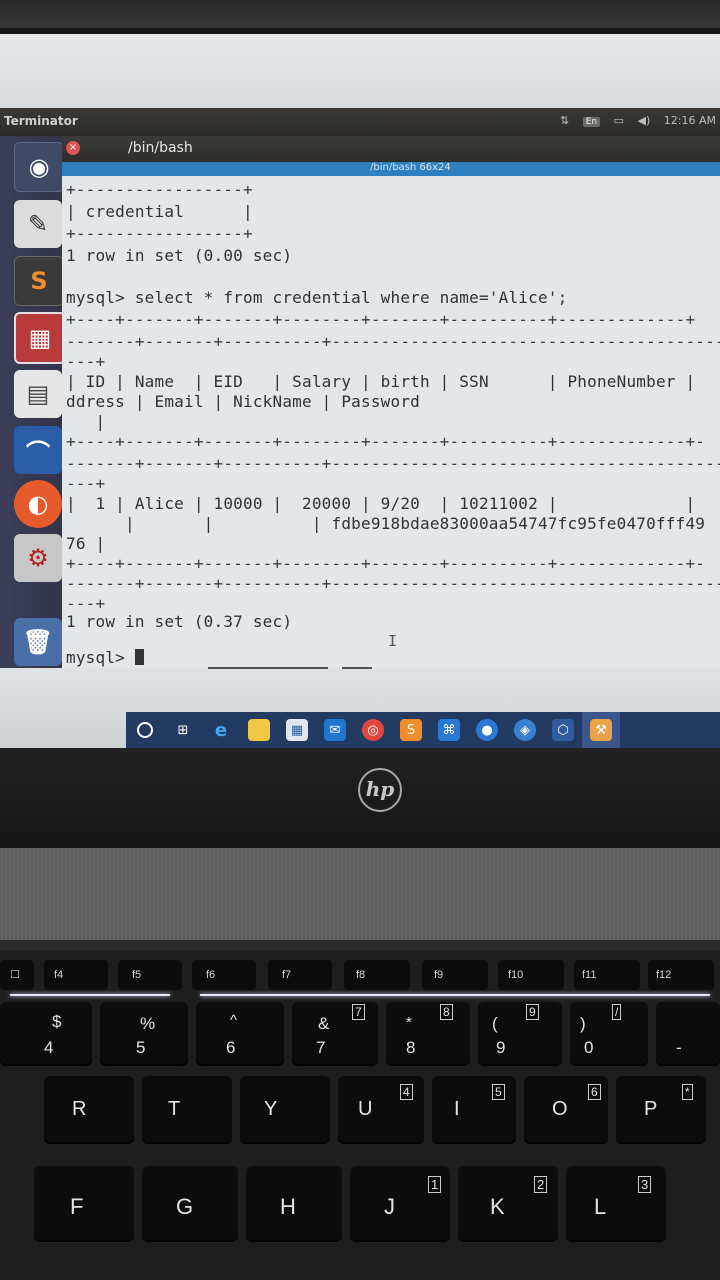 The width and height of the screenshot is (720, 1280). What do you see at coordinates (73, 148) in the screenshot?
I see `close-icon: ×` at bounding box center [73, 148].